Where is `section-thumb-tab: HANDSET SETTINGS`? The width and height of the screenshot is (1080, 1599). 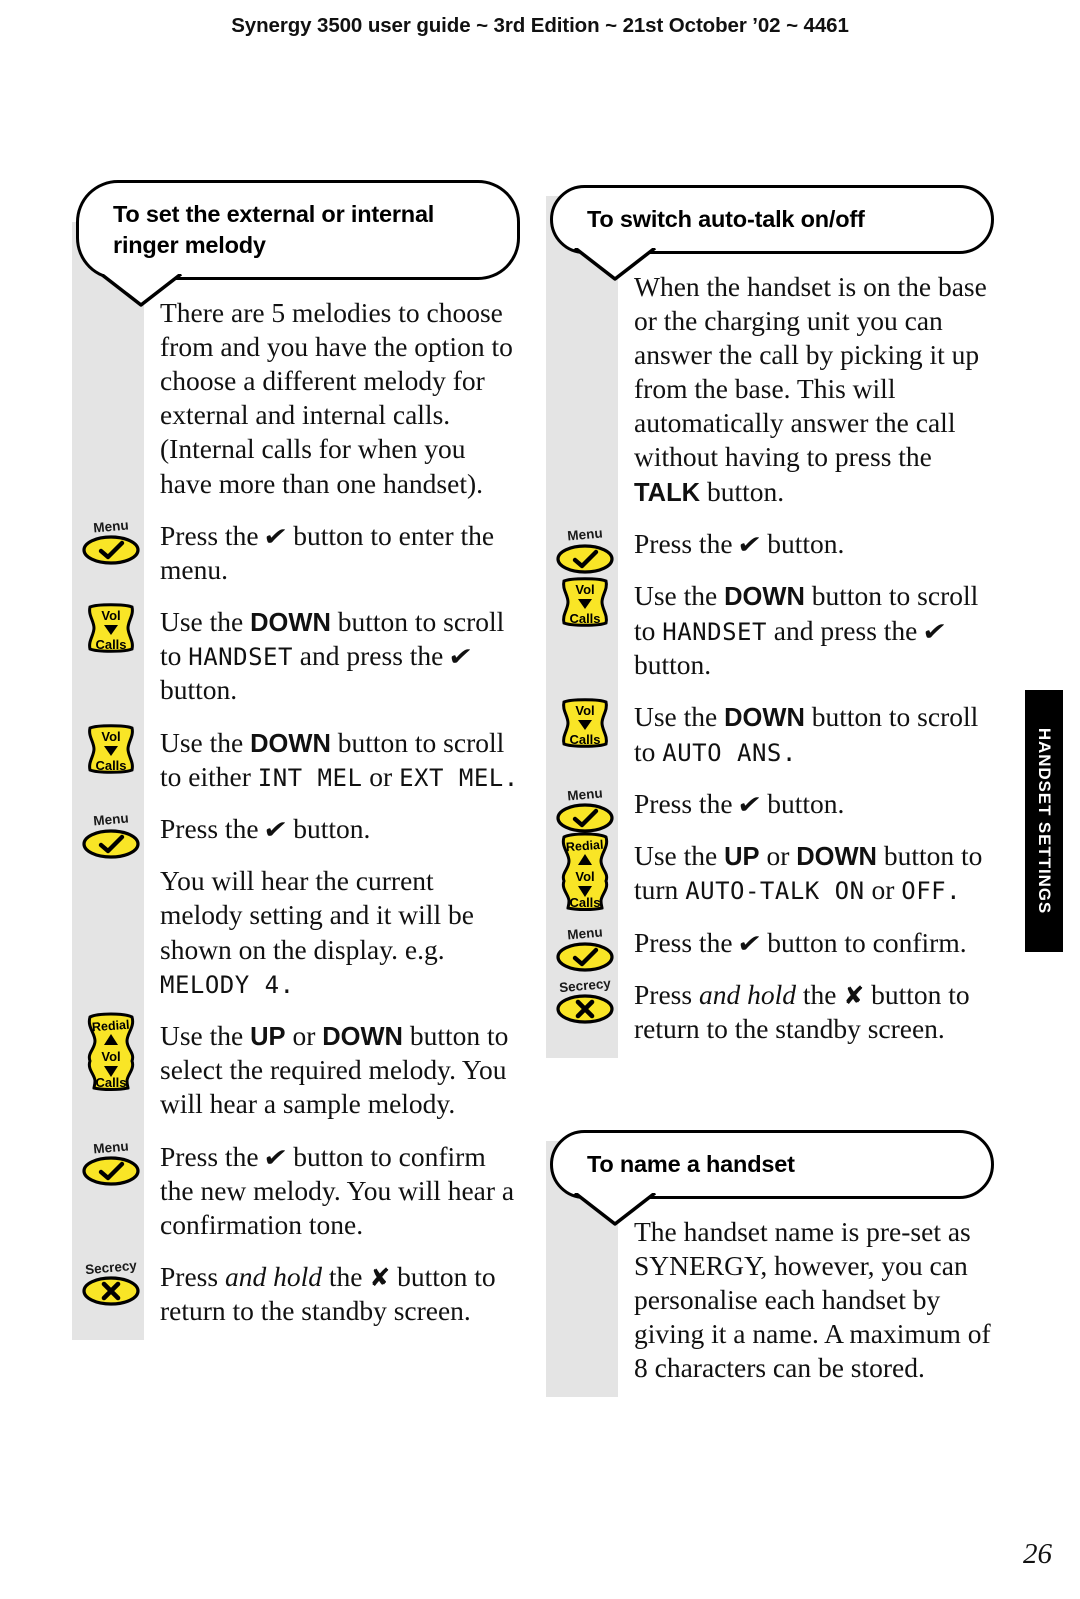 section-thumb-tab: HANDSET SETTINGS is located at coordinates (1044, 821).